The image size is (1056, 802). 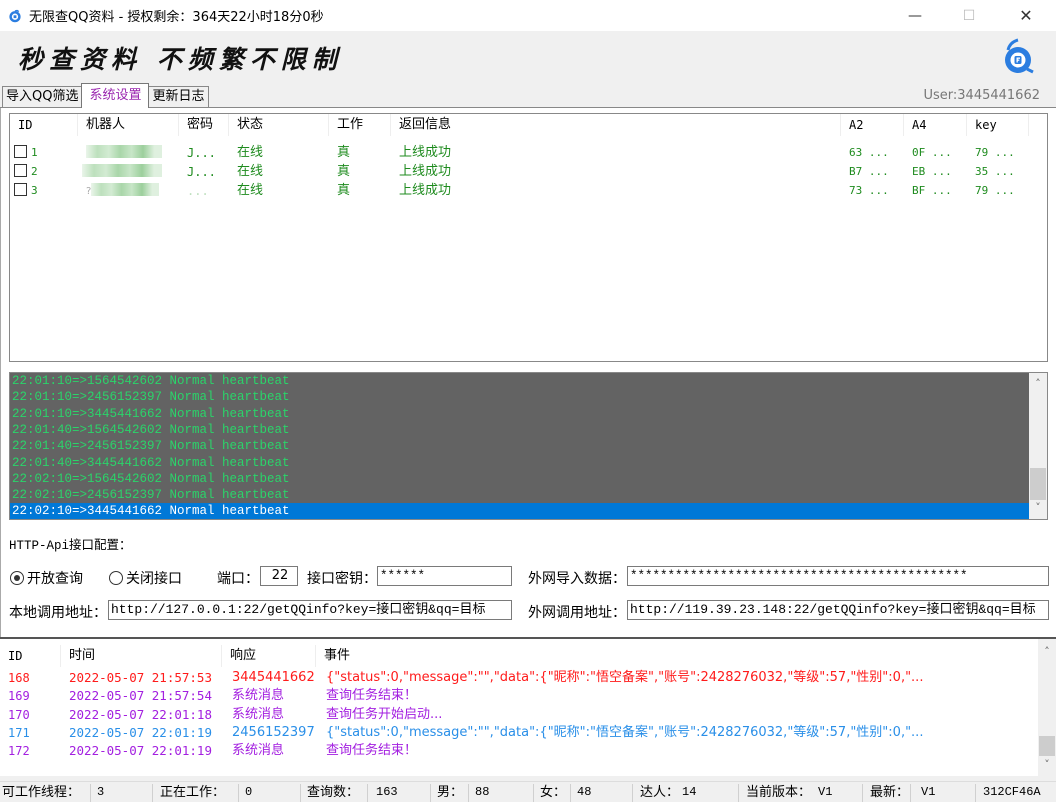 What do you see at coordinates (915, 15) in the screenshot?
I see `minimize-button: —` at bounding box center [915, 15].